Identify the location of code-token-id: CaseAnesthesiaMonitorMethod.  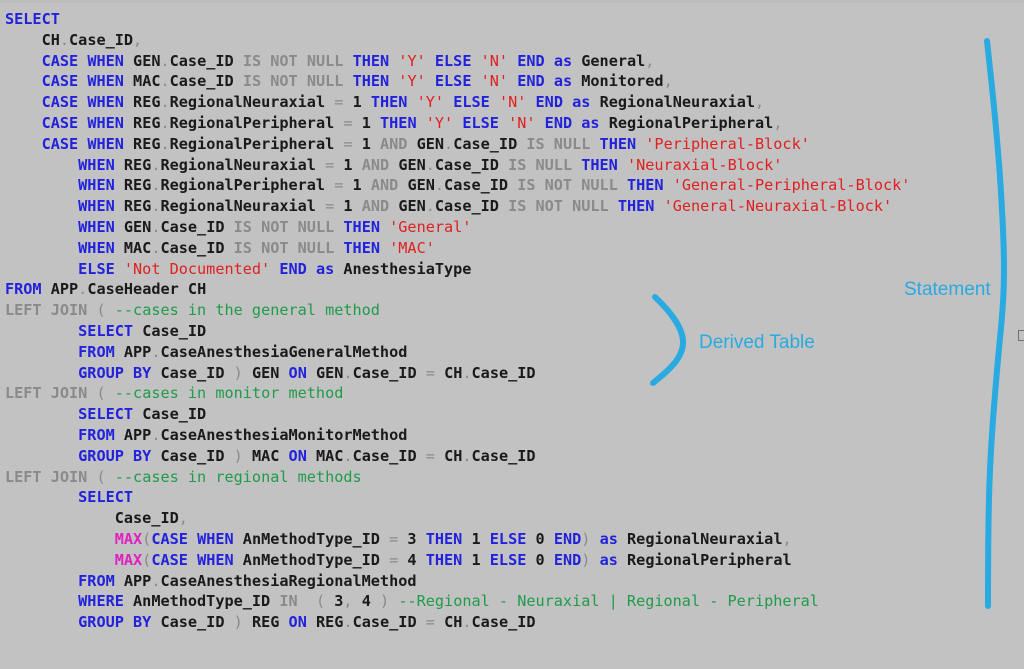
(284, 434).